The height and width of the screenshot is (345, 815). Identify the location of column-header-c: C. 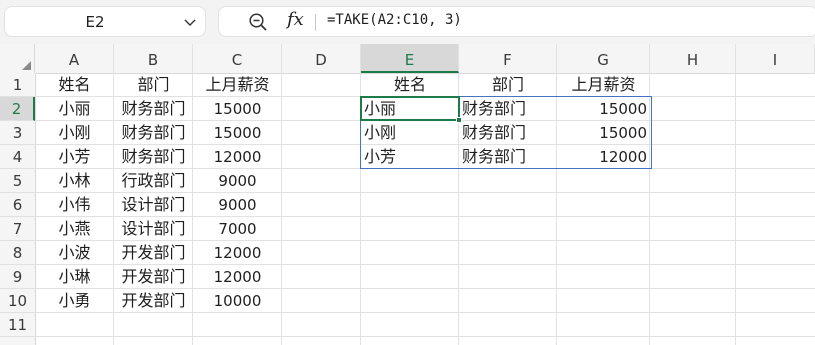
(237, 58).